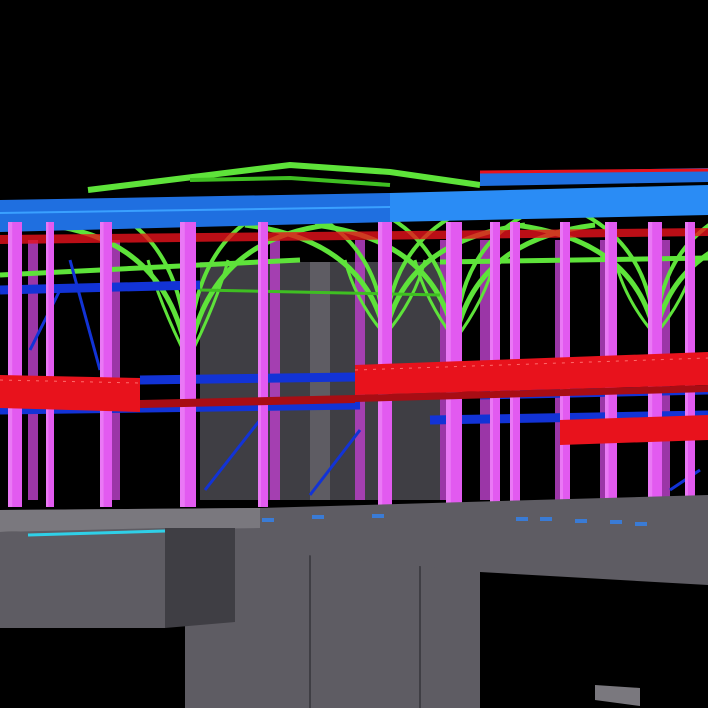 The image size is (708, 708). I want to click on slab-block, so click(82, 578).